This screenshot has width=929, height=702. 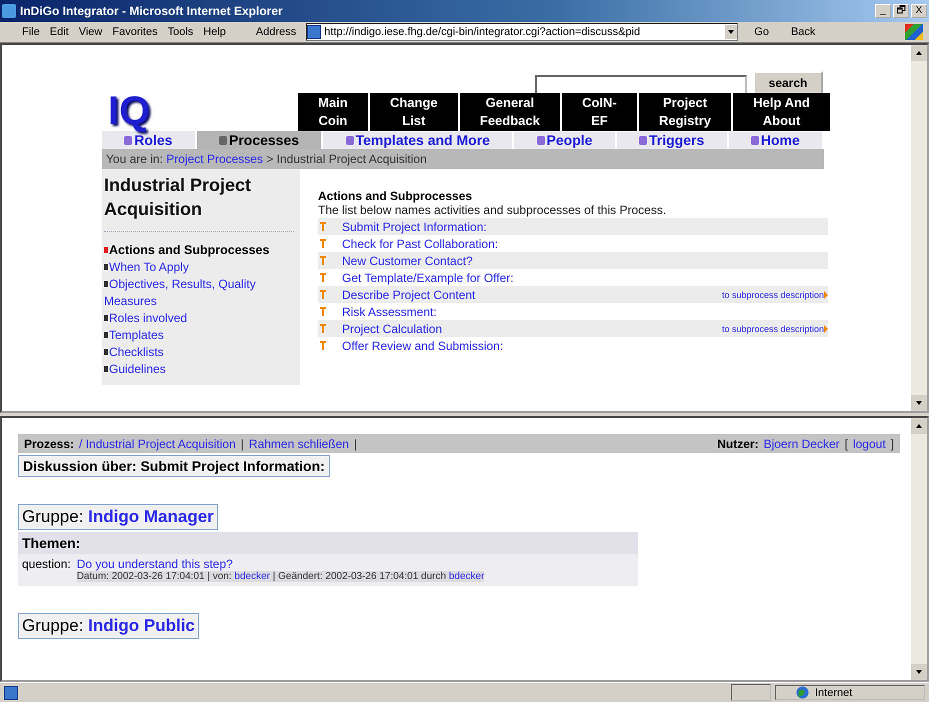 I want to click on changer-link: bdecker, so click(x=466, y=576).